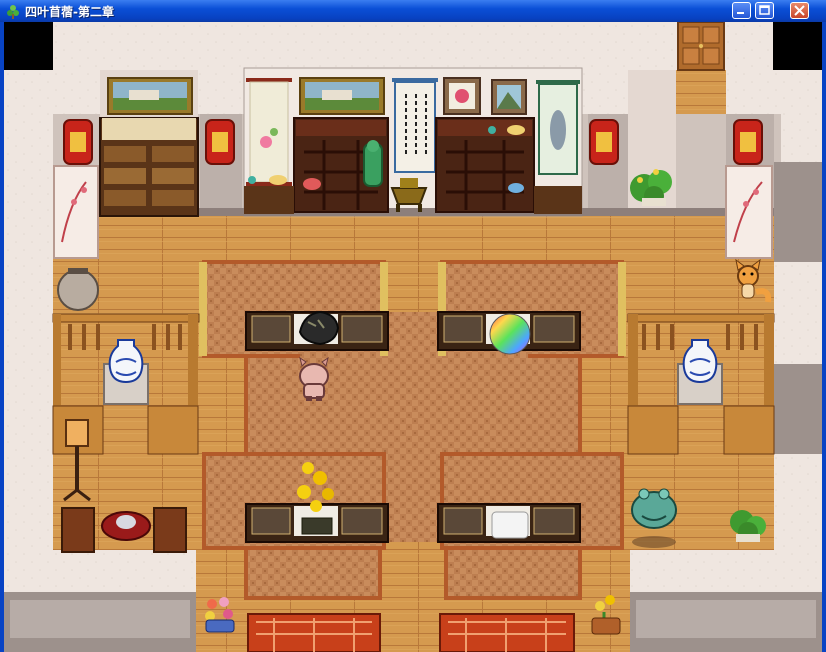 The image size is (826, 652). Describe the element at coordinates (741, 10) in the screenshot. I see `minimize-button` at that location.